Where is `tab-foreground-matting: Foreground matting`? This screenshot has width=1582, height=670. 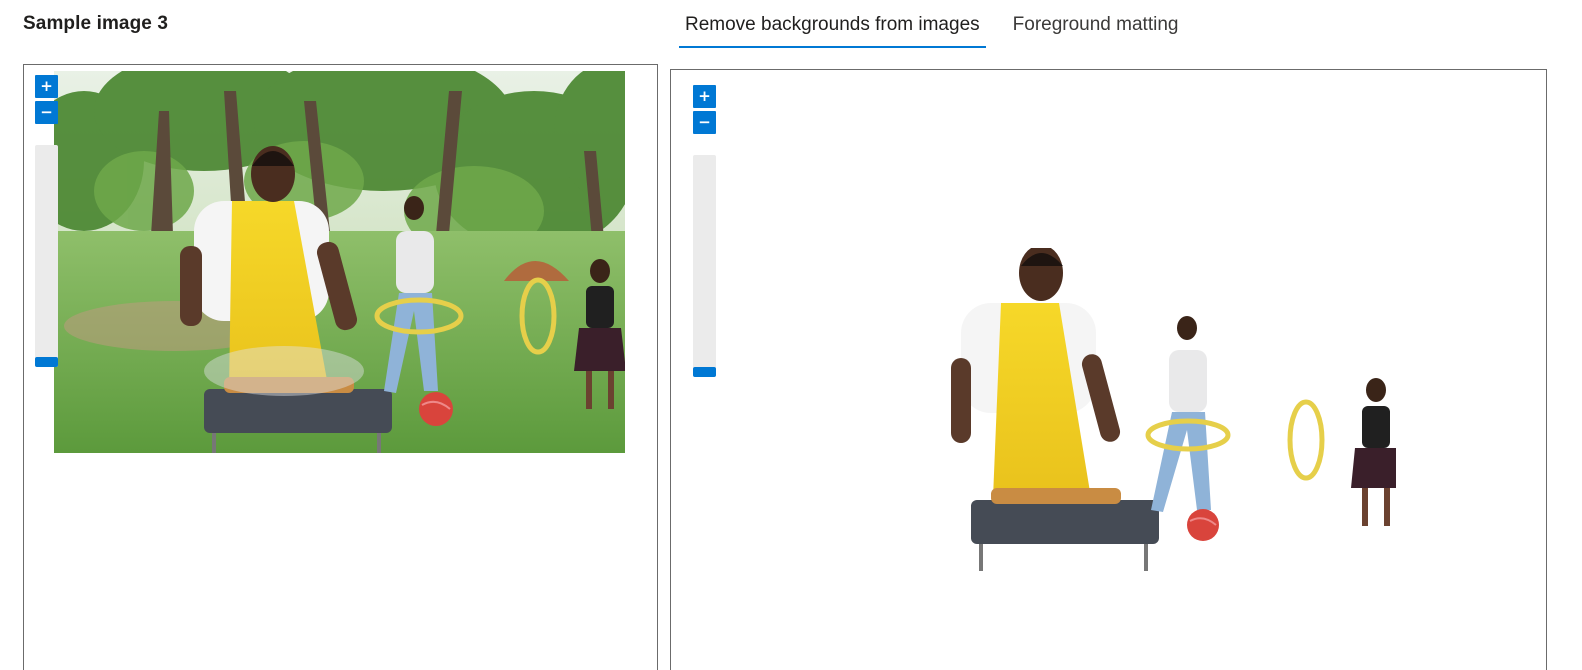 tab-foreground-matting: Foreground matting is located at coordinates (1096, 23).